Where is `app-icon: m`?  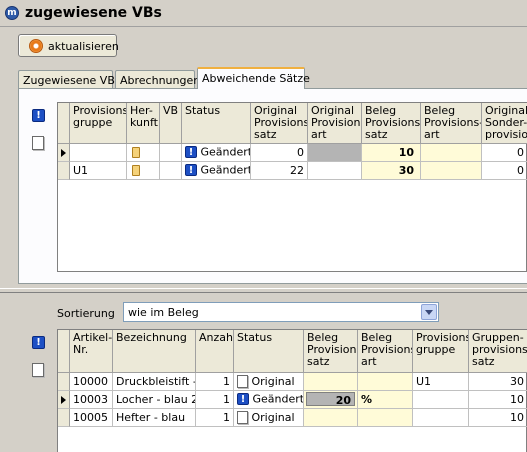 app-icon: m is located at coordinates (12, 13).